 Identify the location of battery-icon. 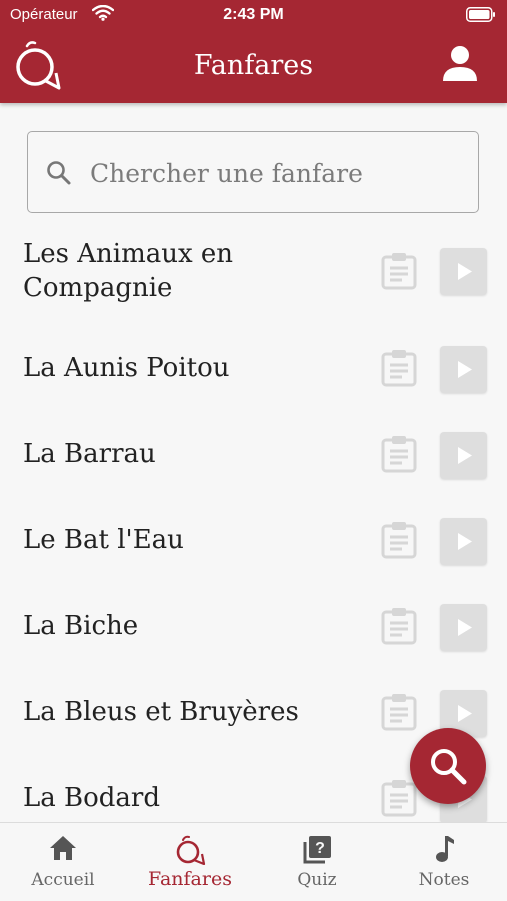
(481, 17).